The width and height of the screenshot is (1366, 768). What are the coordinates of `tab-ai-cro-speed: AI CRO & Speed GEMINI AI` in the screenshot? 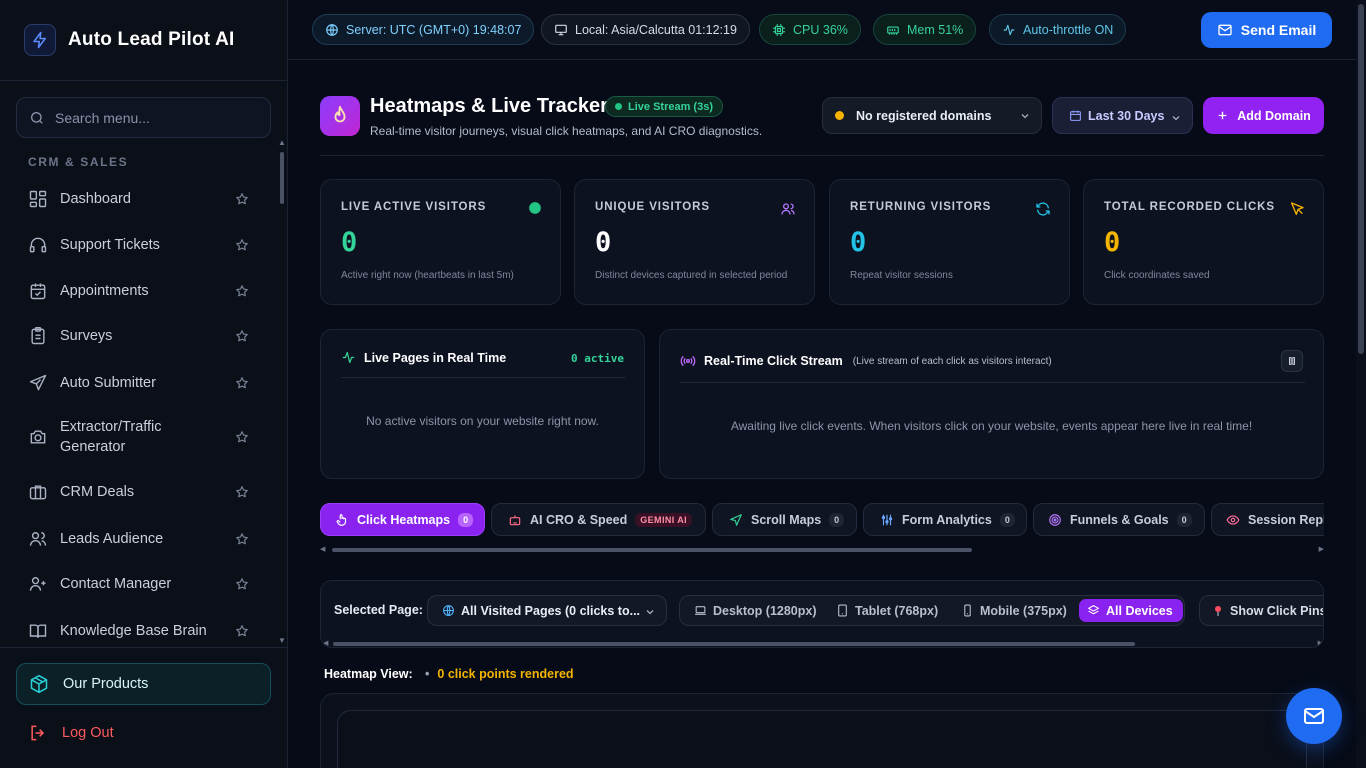 It's located at (598, 519).